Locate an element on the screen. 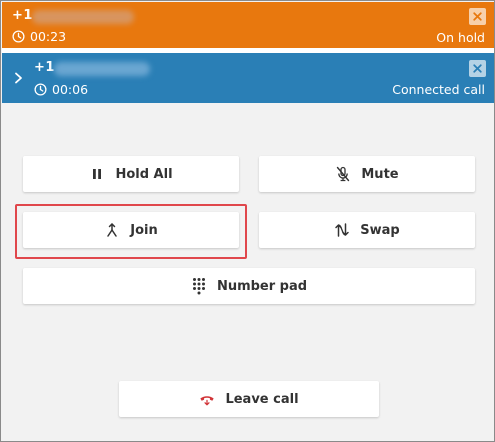  call-status: Connected call is located at coordinates (438, 89).